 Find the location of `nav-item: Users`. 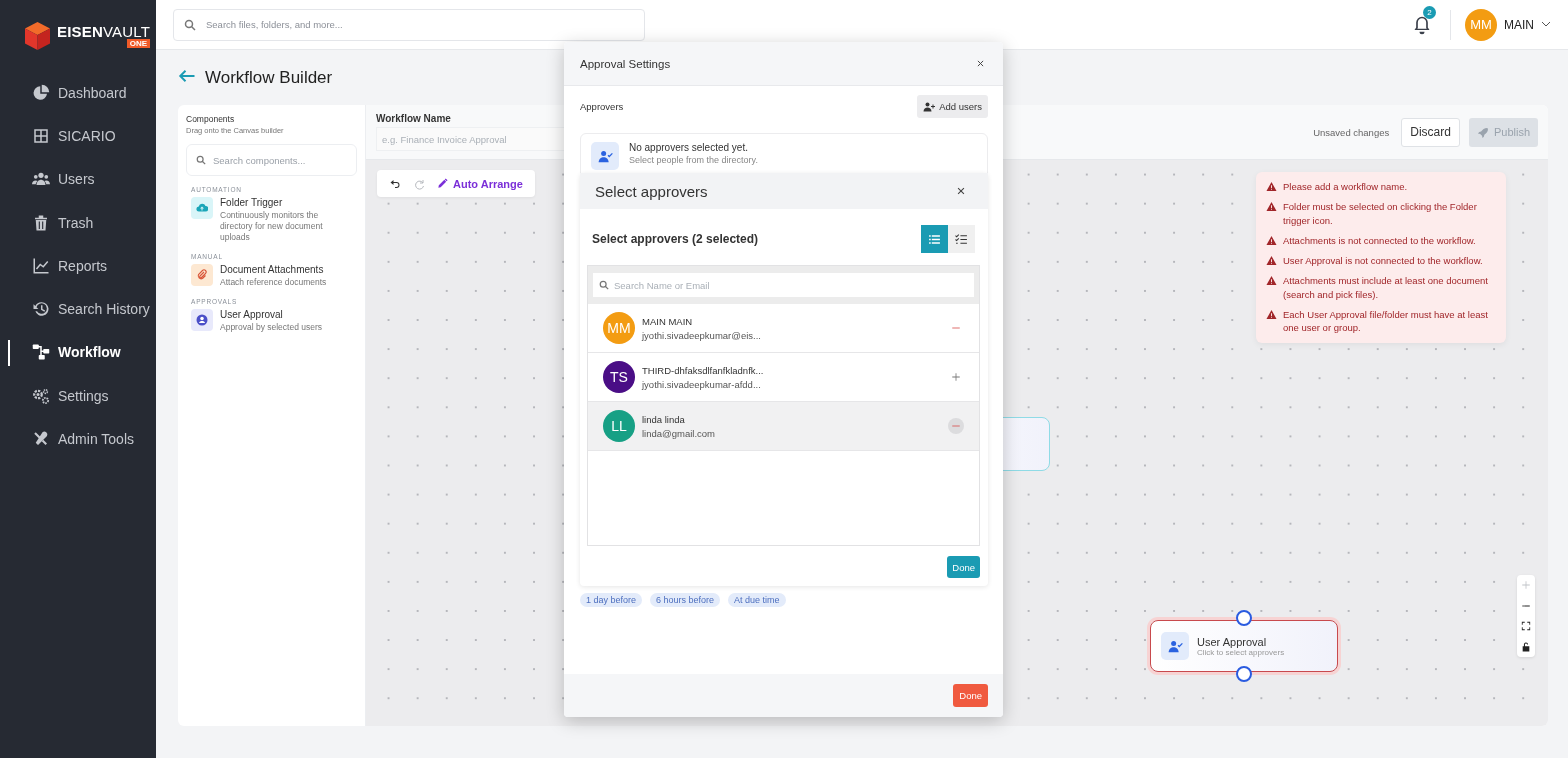

nav-item: Users is located at coordinates (78, 179).